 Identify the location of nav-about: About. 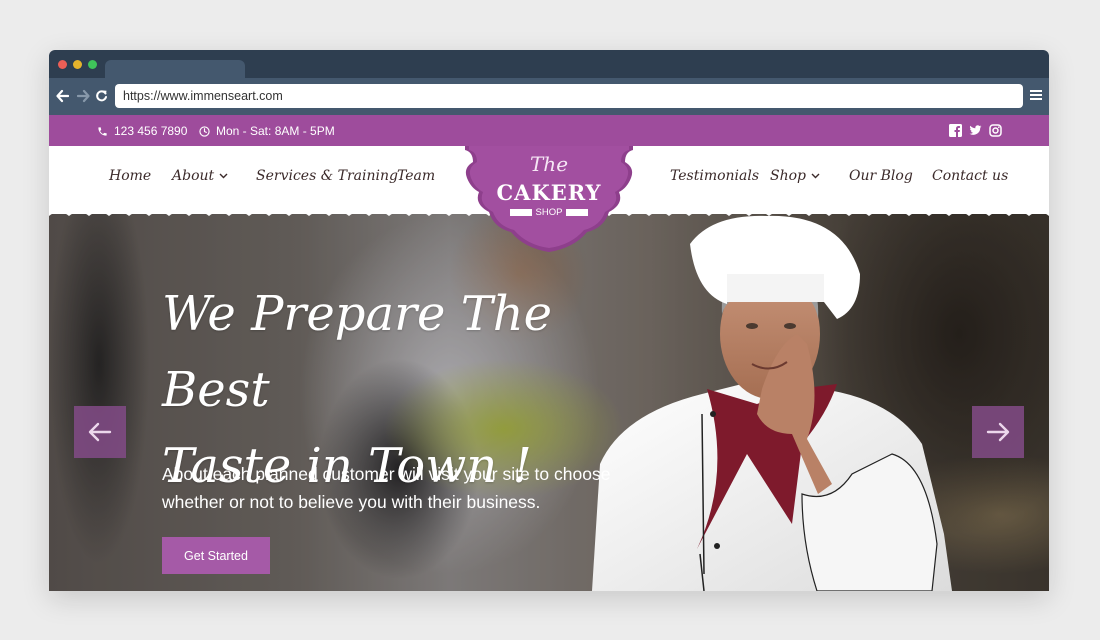
(200, 176).